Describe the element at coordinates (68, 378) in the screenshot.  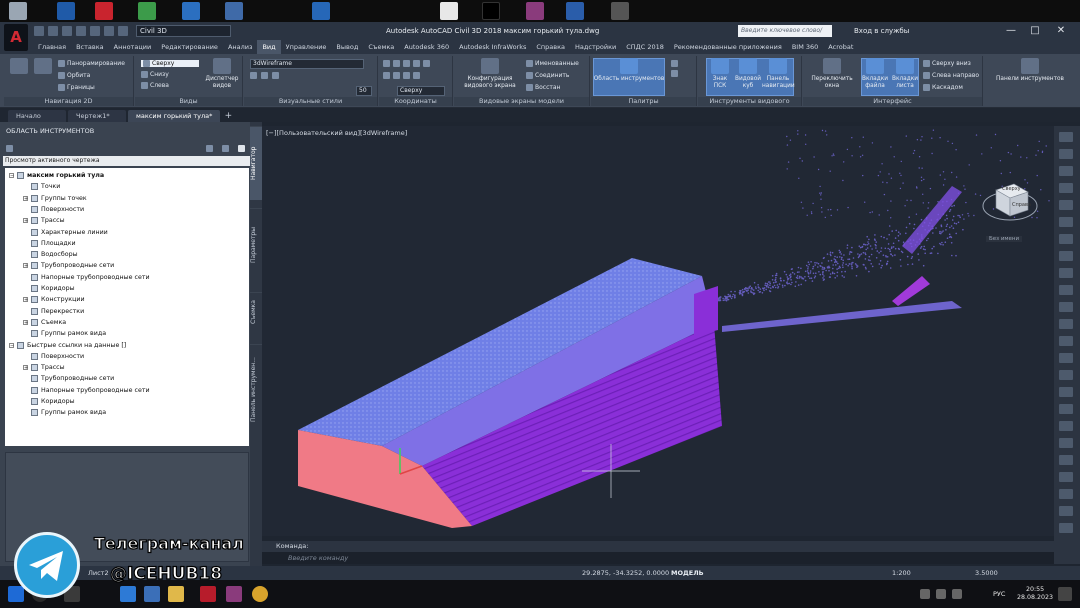
I see `tree-item: Трубопроводные сети` at that location.